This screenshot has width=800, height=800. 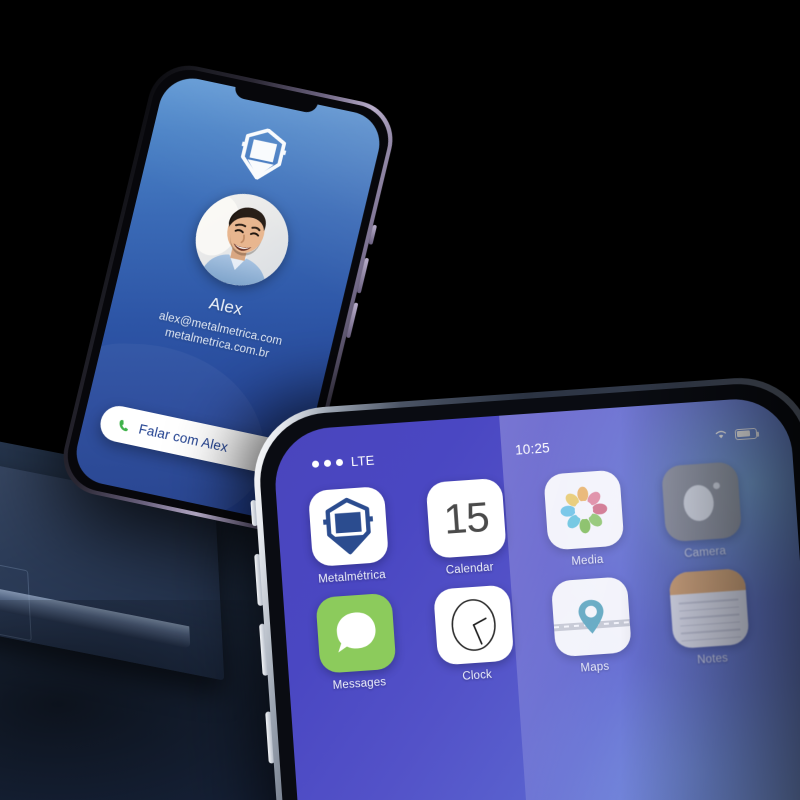 I want to click on app-tile: 15, so click(x=466, y=518).